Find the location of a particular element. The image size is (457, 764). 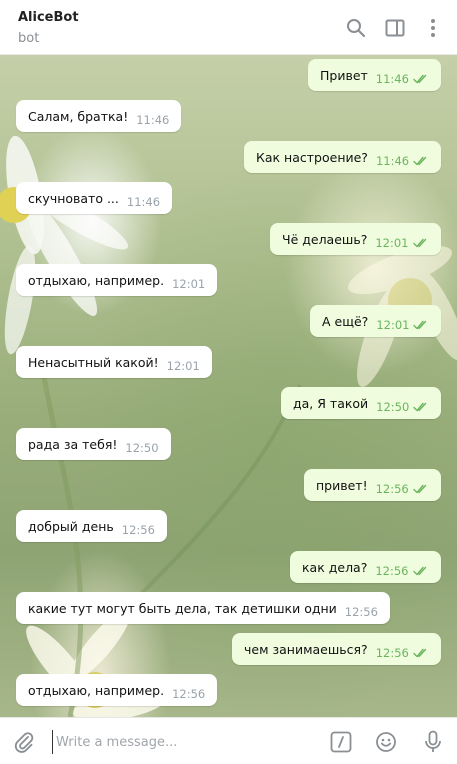

message-composer is located at coordinates (228, 740).